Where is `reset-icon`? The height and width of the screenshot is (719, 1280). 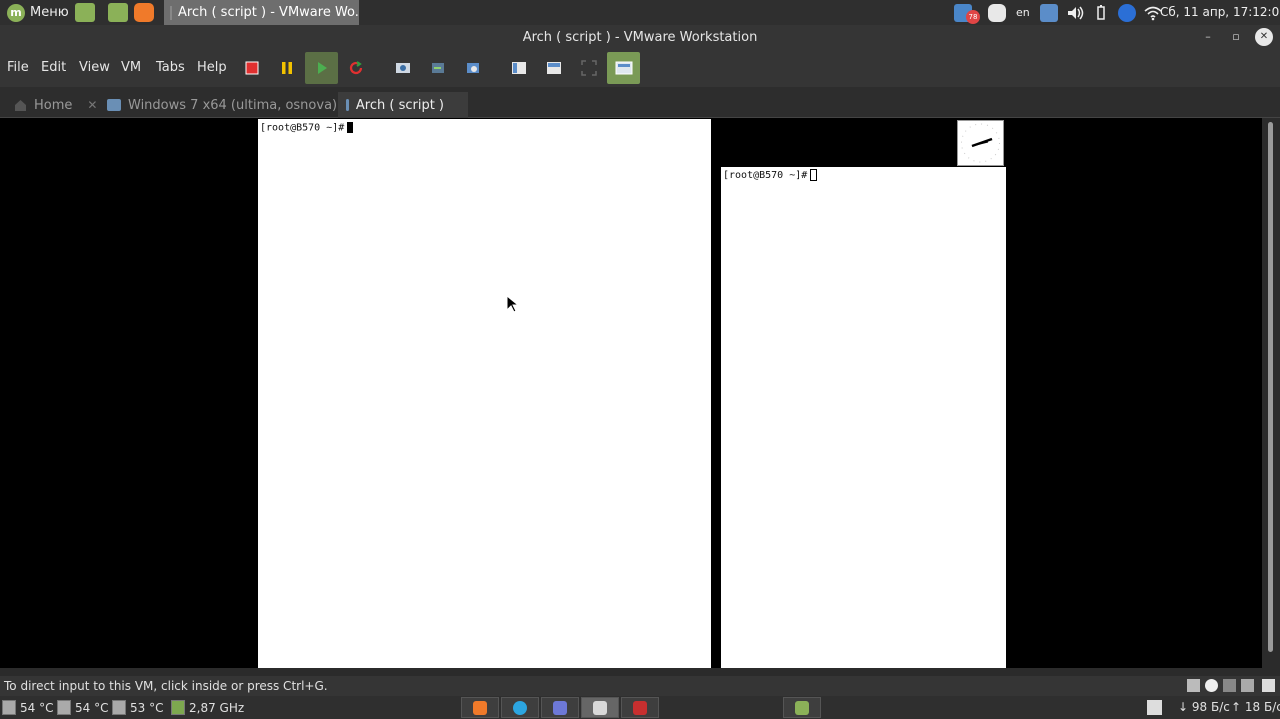 reset-icon is located at coordinates (355, 68).